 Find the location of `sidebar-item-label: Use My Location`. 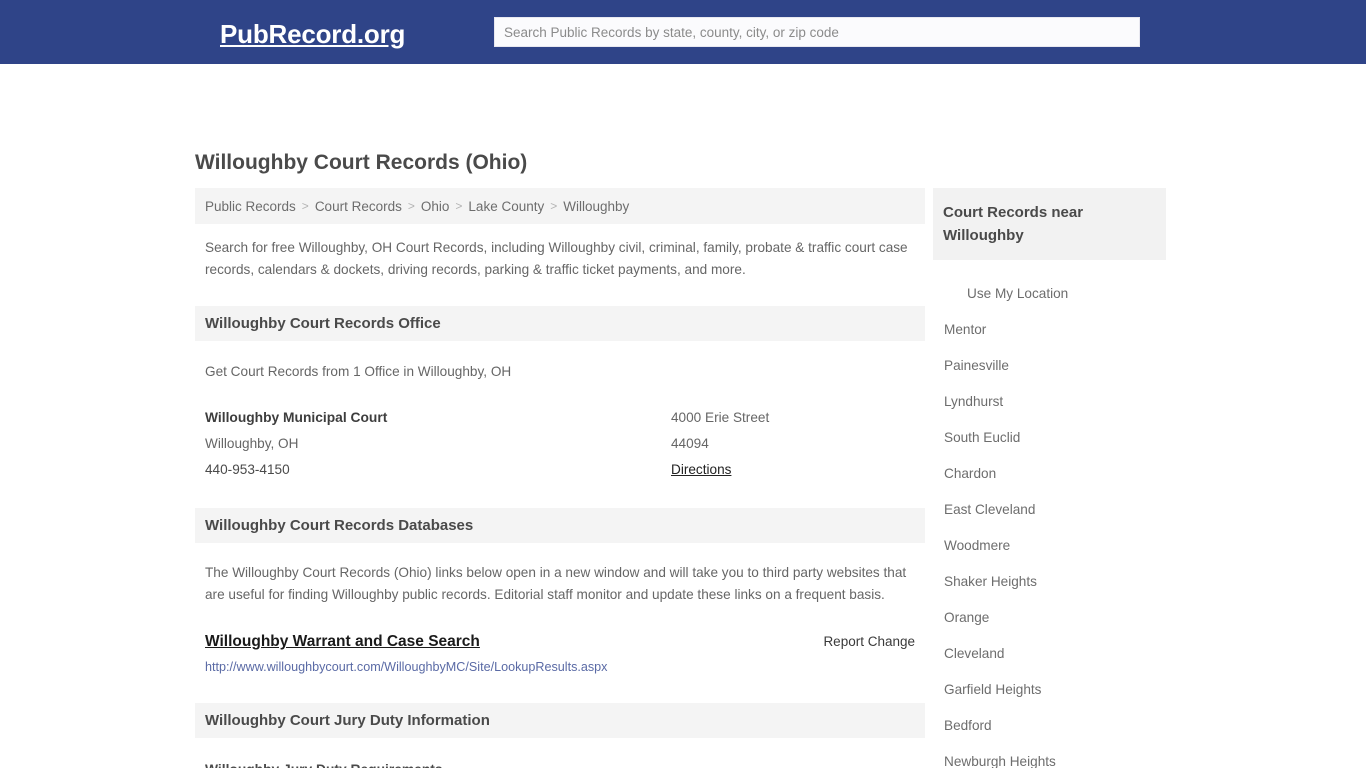

sidebar-item-label: Use My Location is located at coordinates (1018, 293).